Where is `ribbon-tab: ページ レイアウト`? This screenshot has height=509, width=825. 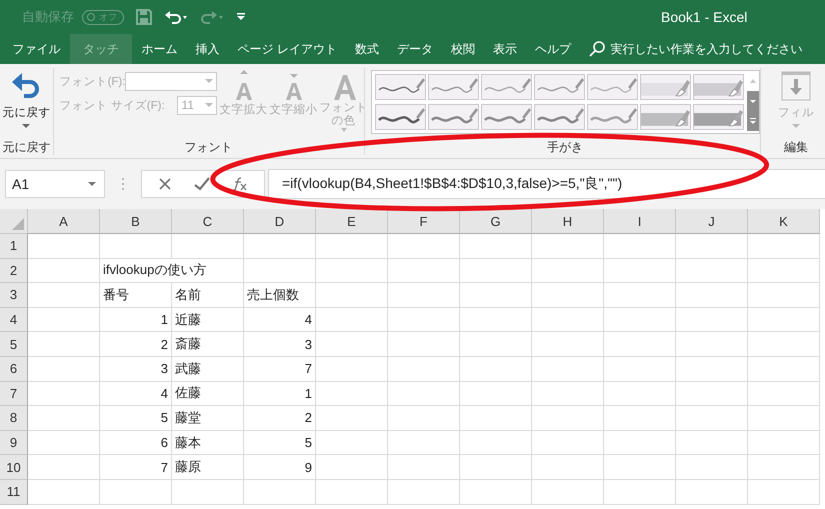
ribbon-tab: ページ レイアウト is located at coordinates (287, 49).